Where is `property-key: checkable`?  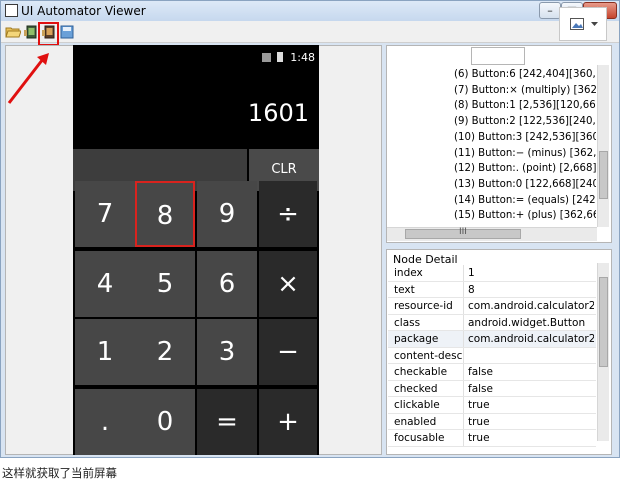 property-key: checkable is located at coordinates (421, 372).